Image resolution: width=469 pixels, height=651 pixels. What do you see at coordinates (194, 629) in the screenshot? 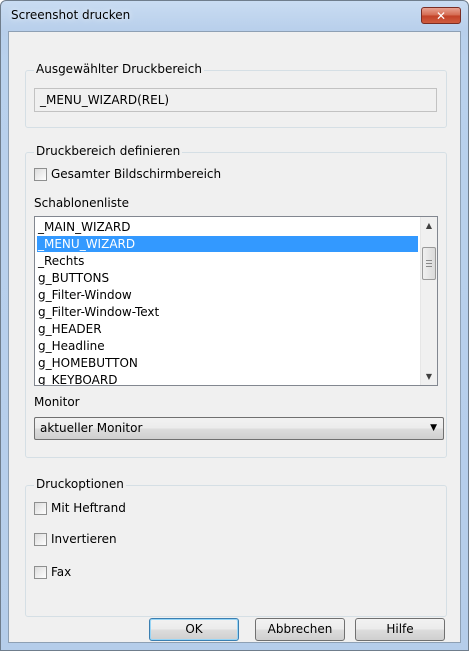
I see `ok-button: OK` at bounding box center [194, 629].